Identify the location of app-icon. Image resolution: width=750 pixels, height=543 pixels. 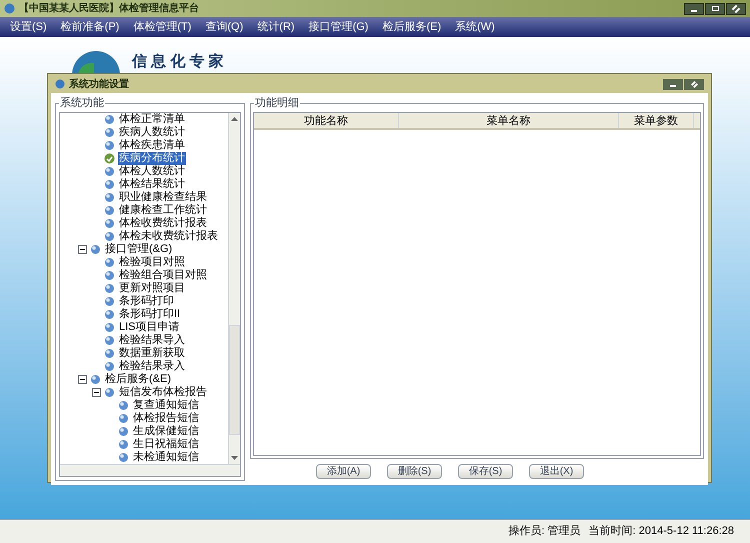
(9, 8).